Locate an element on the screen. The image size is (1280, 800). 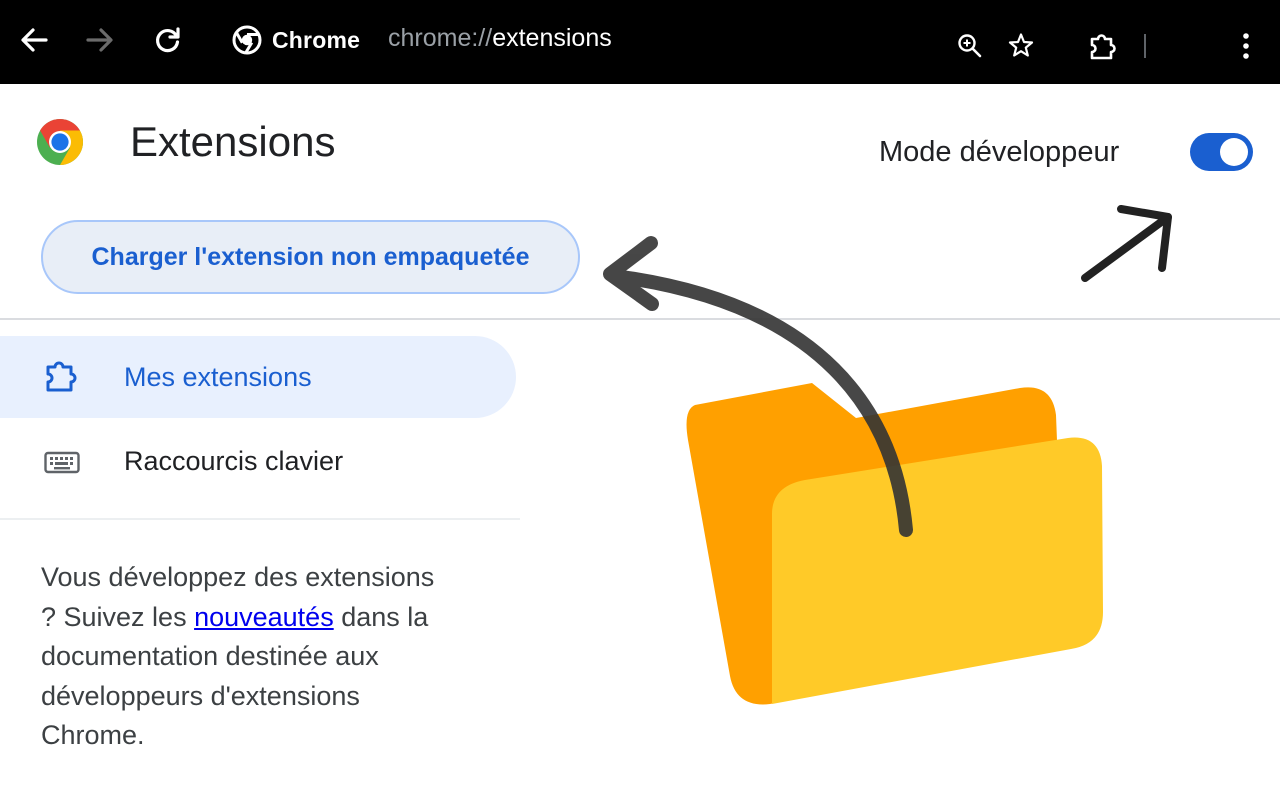
arrow-right-icon is located at coordinates (99, 40).